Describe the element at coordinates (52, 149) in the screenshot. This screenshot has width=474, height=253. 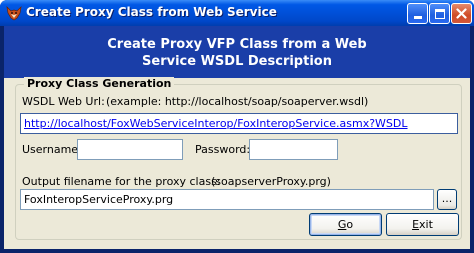
I see `username-label: Username:` at that location.